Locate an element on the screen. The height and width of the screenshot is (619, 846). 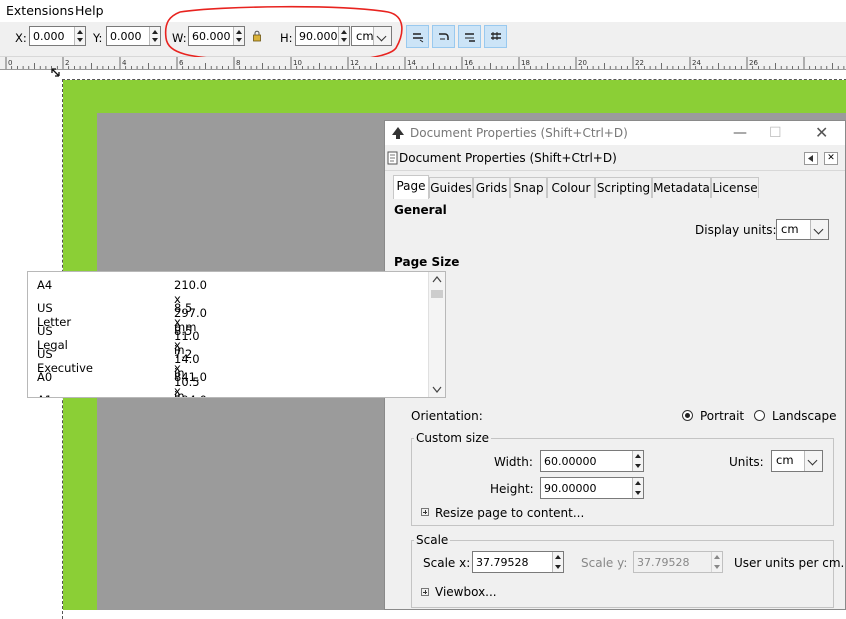
scale-x-spinbox is located at coordinates (518, 562).